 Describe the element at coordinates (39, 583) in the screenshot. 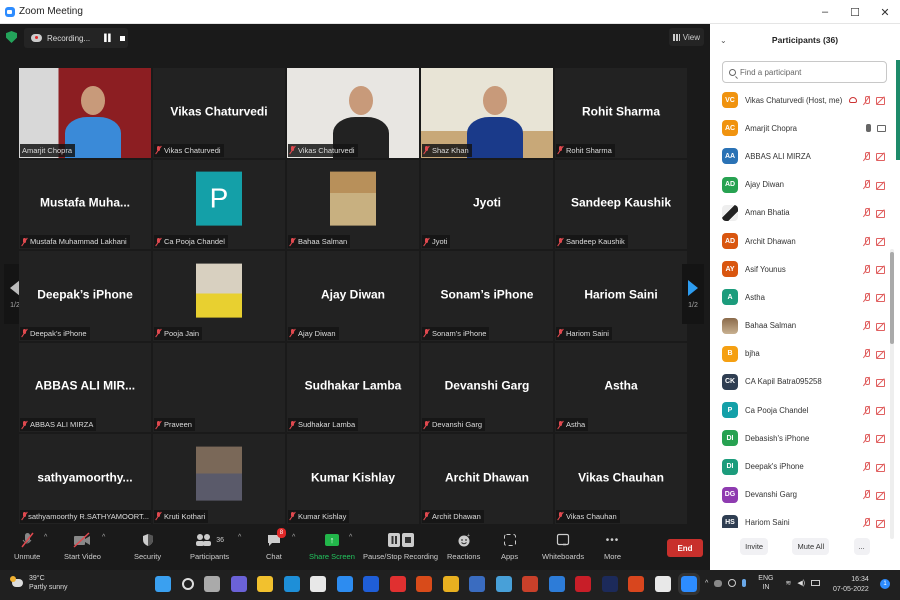

I see `weather-widget: 39°C Partly sunny` at that location.